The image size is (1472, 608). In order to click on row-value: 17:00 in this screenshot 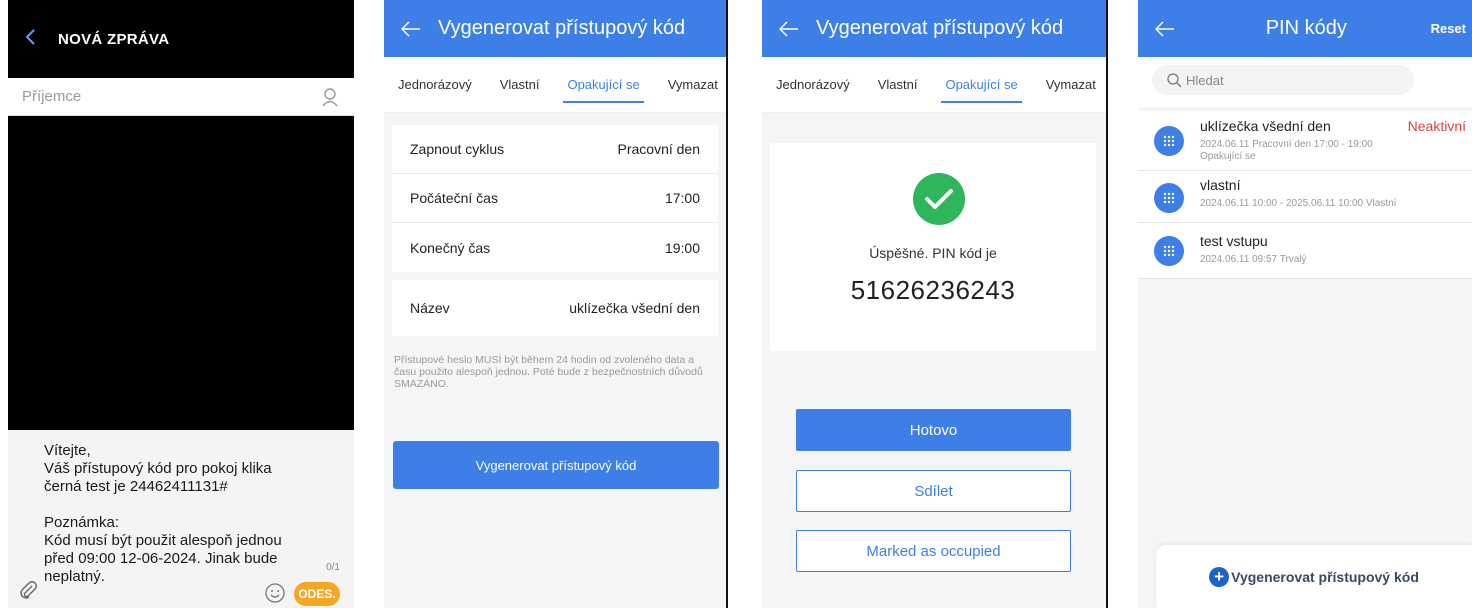, I will do `click(682, 198)`.